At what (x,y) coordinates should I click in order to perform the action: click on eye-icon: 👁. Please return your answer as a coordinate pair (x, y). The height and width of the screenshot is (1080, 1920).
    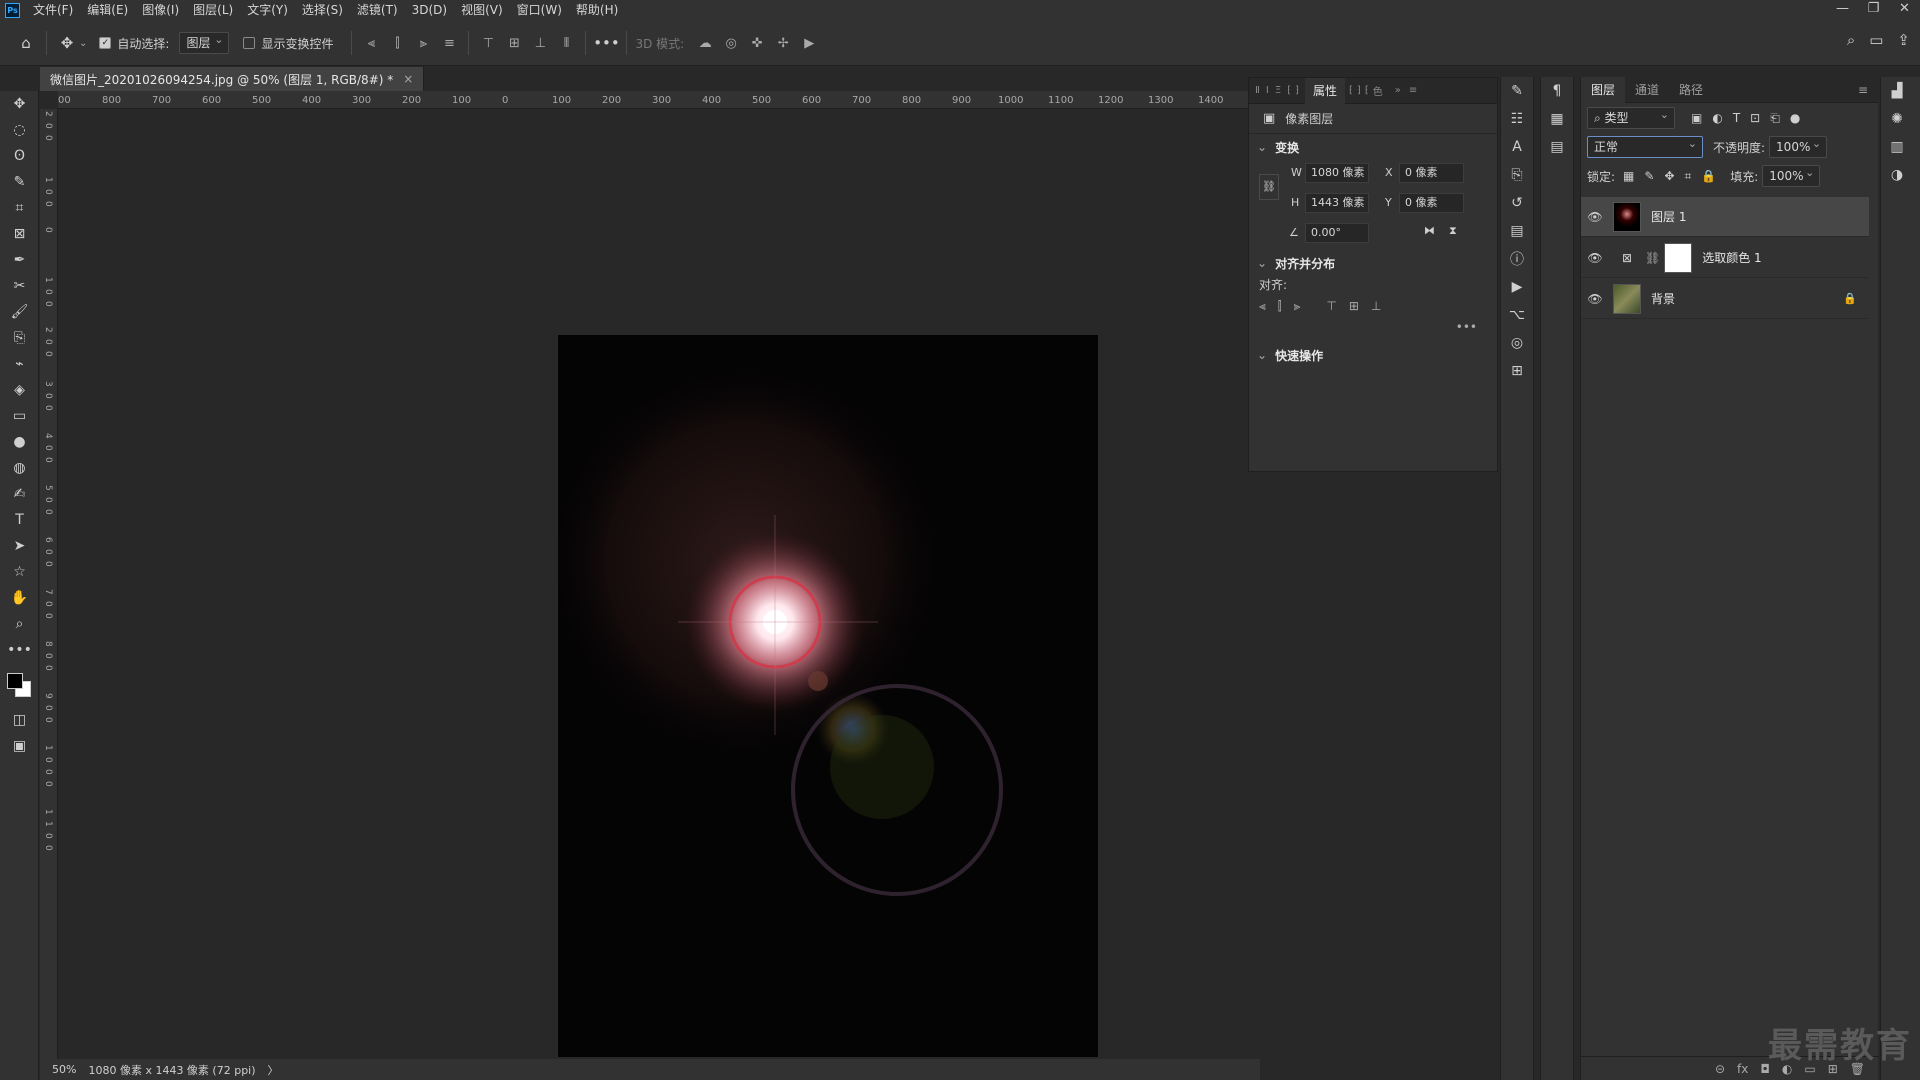
    Looking at the image, I should click on (1595, 258).